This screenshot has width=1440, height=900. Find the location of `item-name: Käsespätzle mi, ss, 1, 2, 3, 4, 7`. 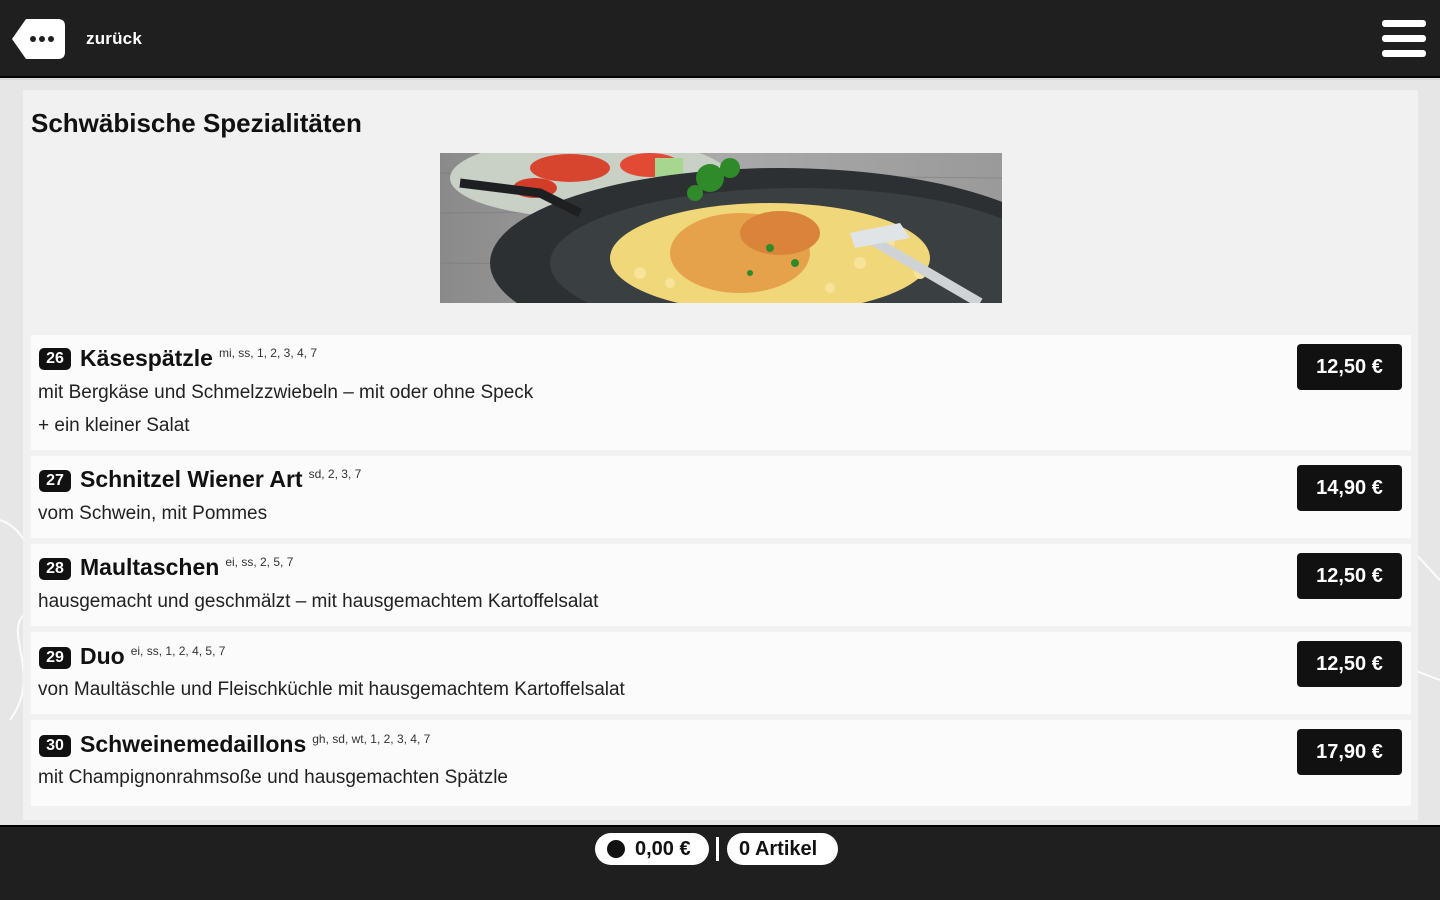

item-name: Käsespätzle mi, ss, 1, 2, 3, 4, 7 is located at coordinates (198, 358).